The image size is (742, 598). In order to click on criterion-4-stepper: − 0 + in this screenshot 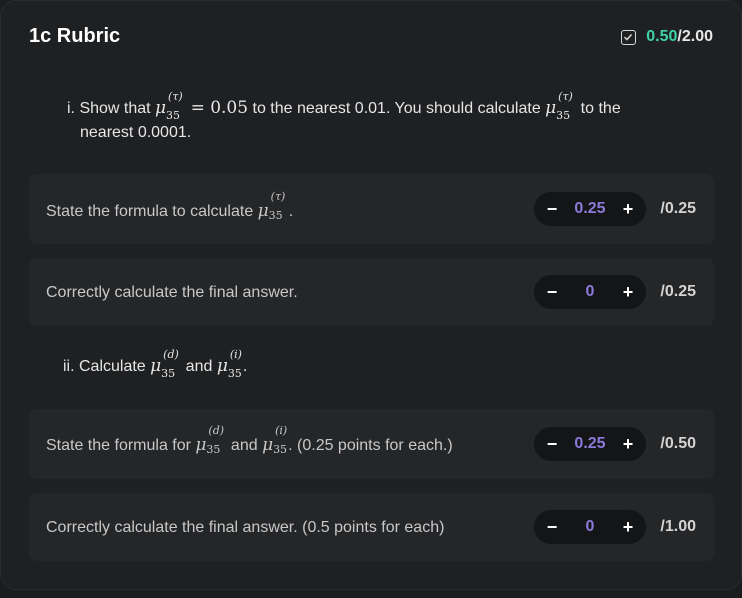, I will do `click(590, 527)`.